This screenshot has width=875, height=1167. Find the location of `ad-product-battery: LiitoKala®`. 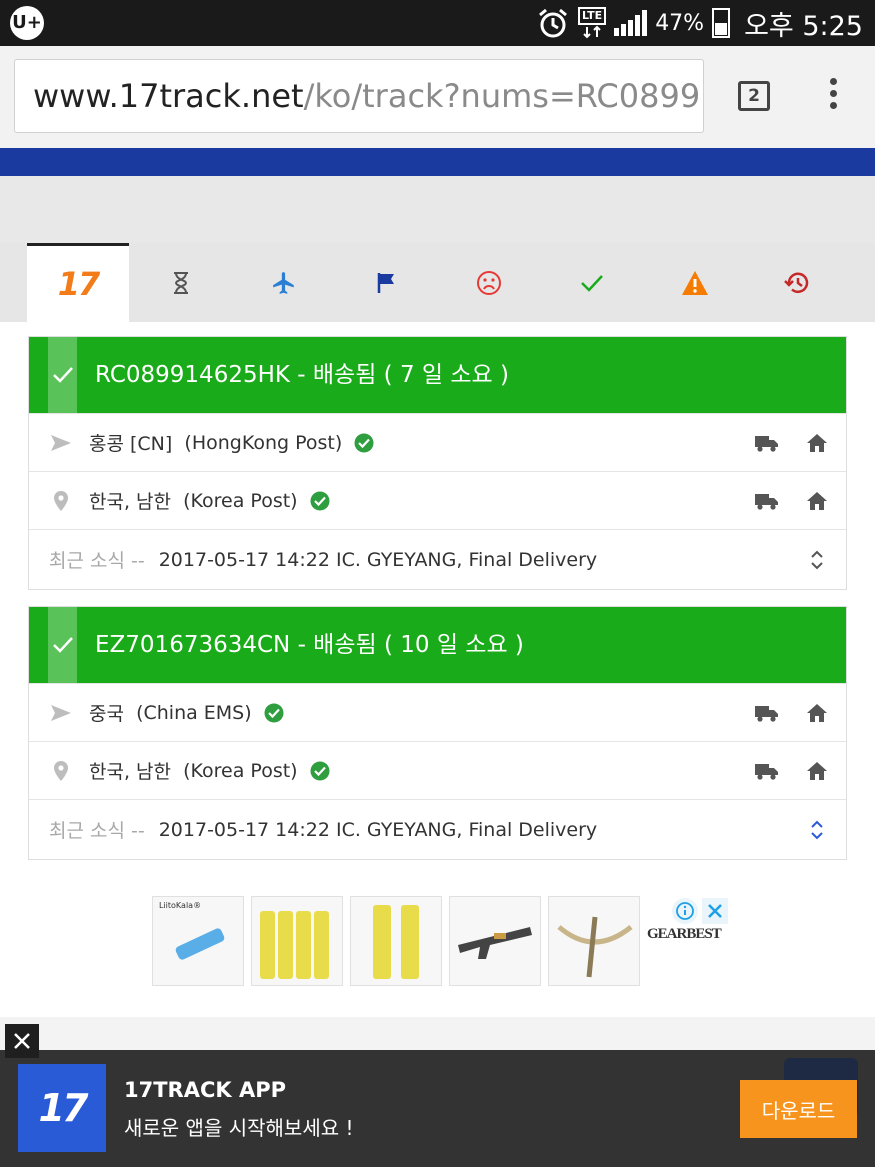

ad-product-battery: LiitoKala® is located at coordinates (198, 941).